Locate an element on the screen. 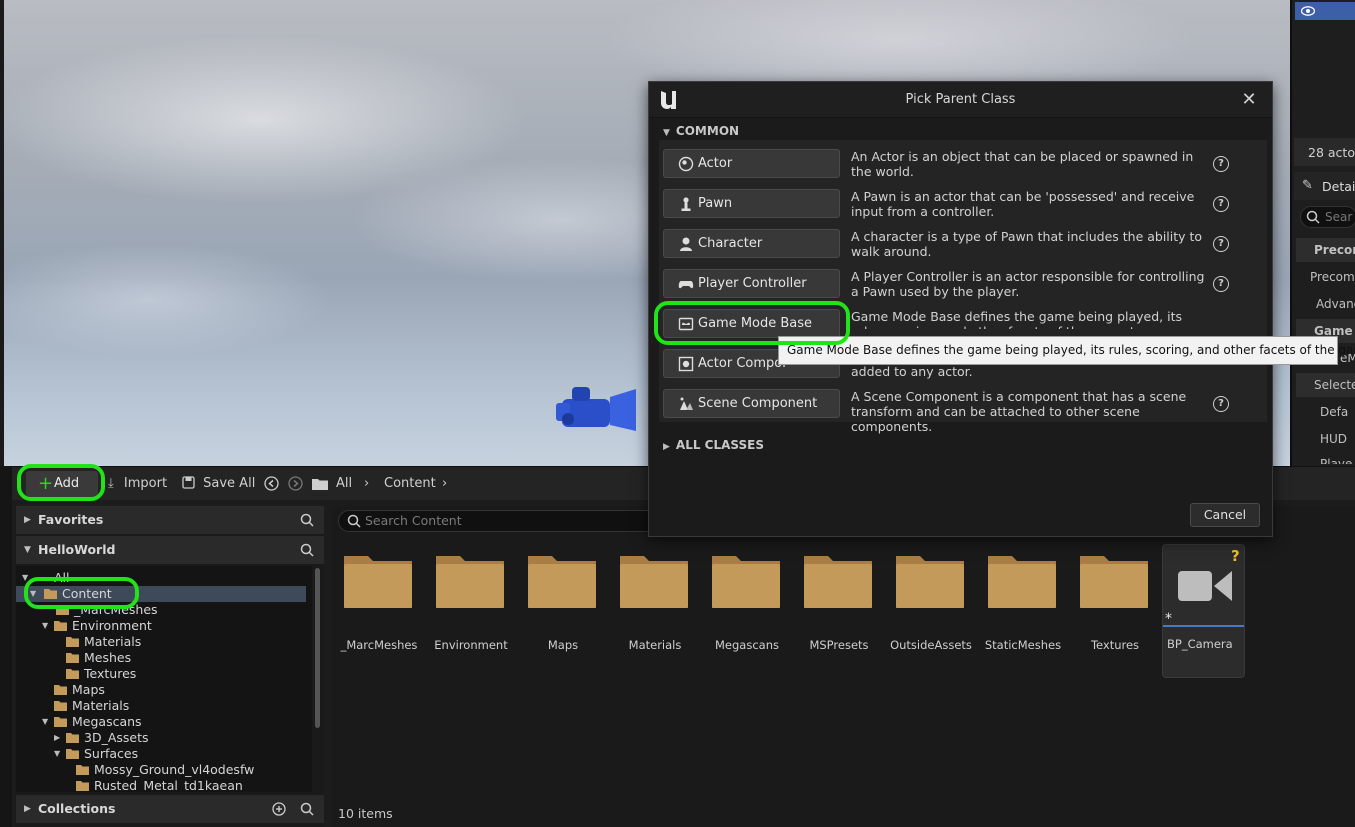 The height and width of the screenshot is (827, 1355). folder-label: Textures is located at coordinates (1115, 645).